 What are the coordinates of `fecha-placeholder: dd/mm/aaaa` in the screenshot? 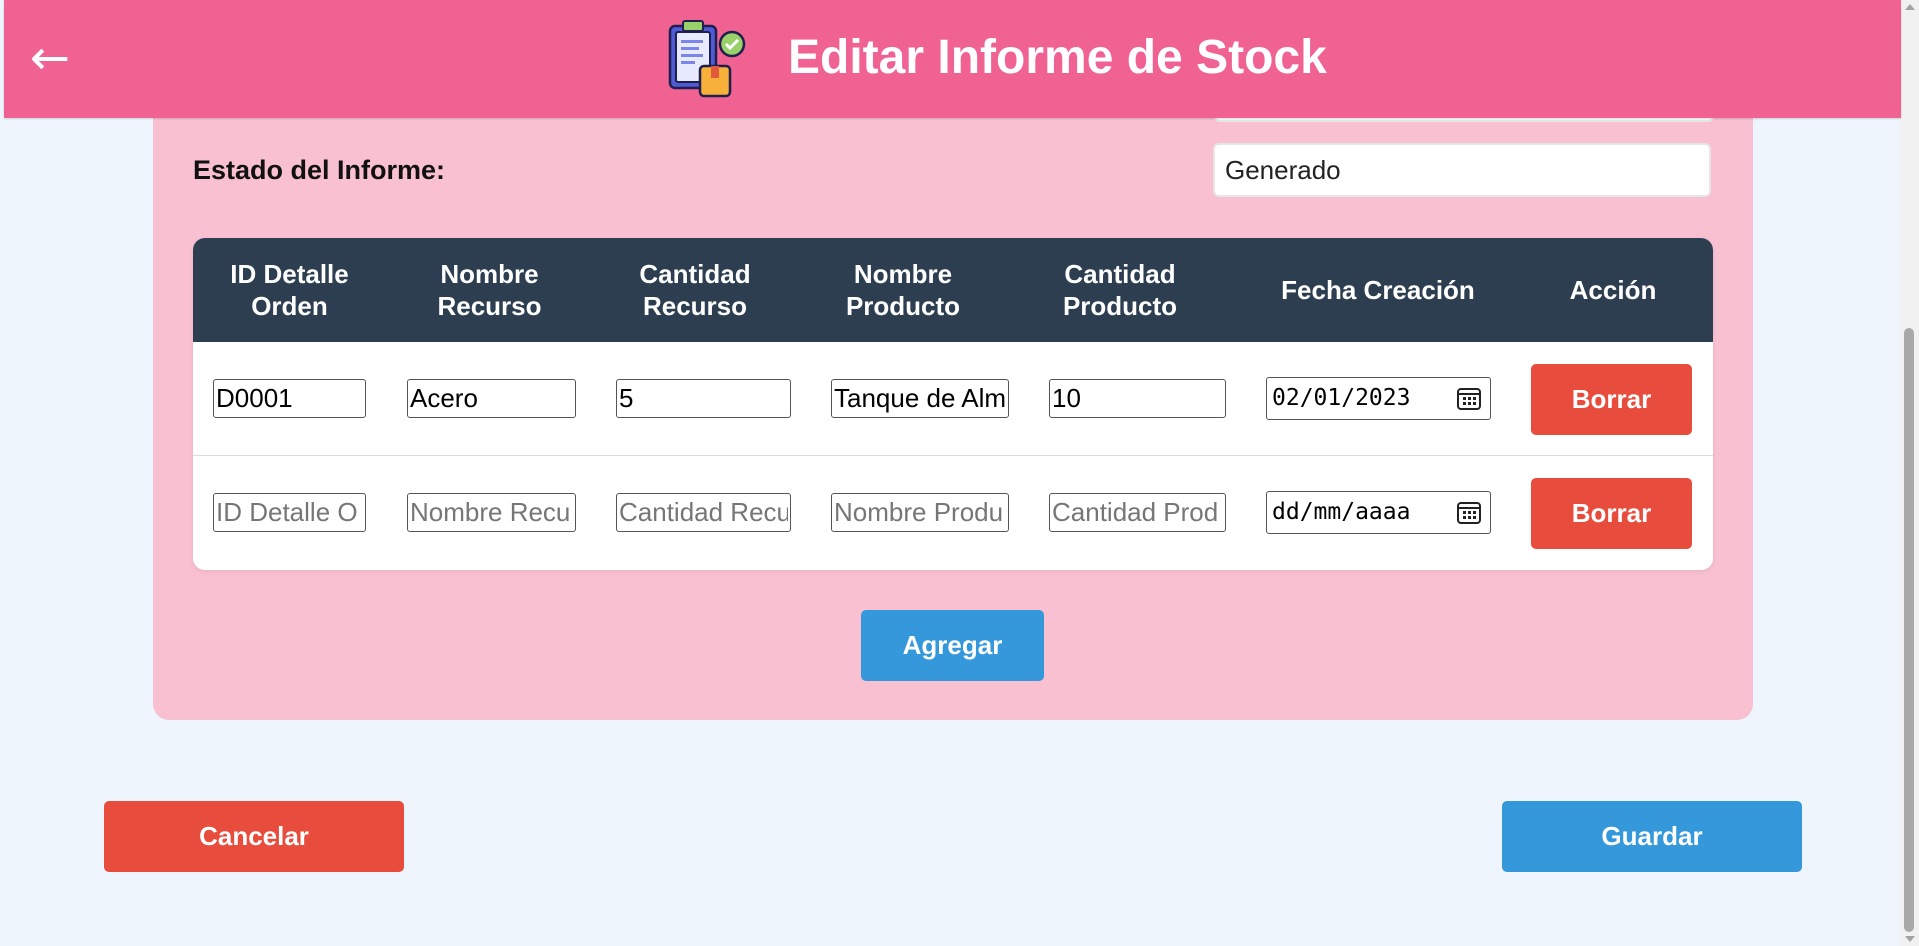 It's located at (1341, 512).